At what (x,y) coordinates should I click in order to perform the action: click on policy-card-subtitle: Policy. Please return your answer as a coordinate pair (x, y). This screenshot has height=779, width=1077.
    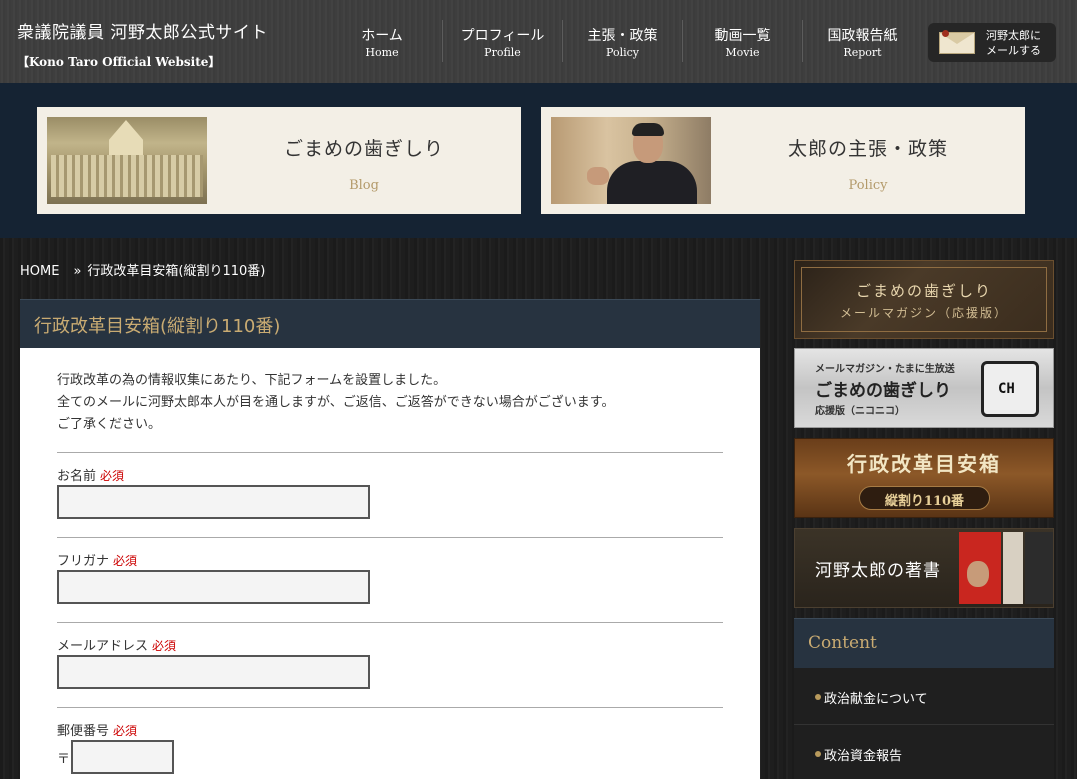
    Looking at the image, I should click on (868, 185).